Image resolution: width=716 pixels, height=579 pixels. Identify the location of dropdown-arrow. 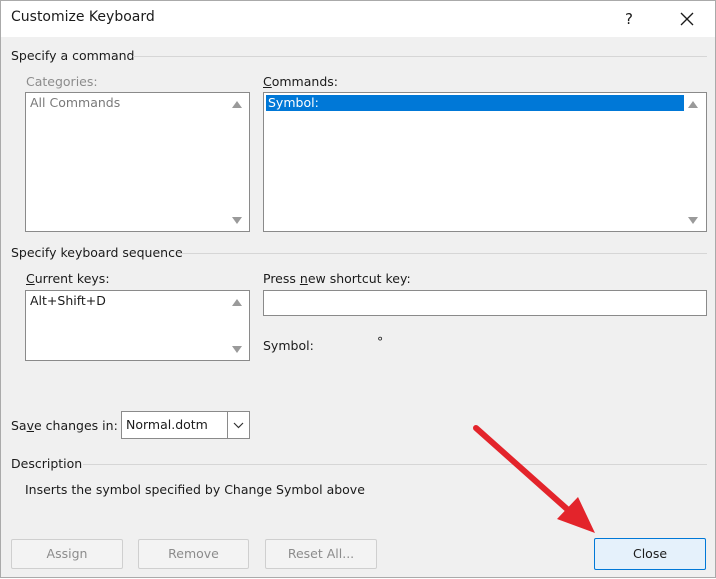
(238, 425).